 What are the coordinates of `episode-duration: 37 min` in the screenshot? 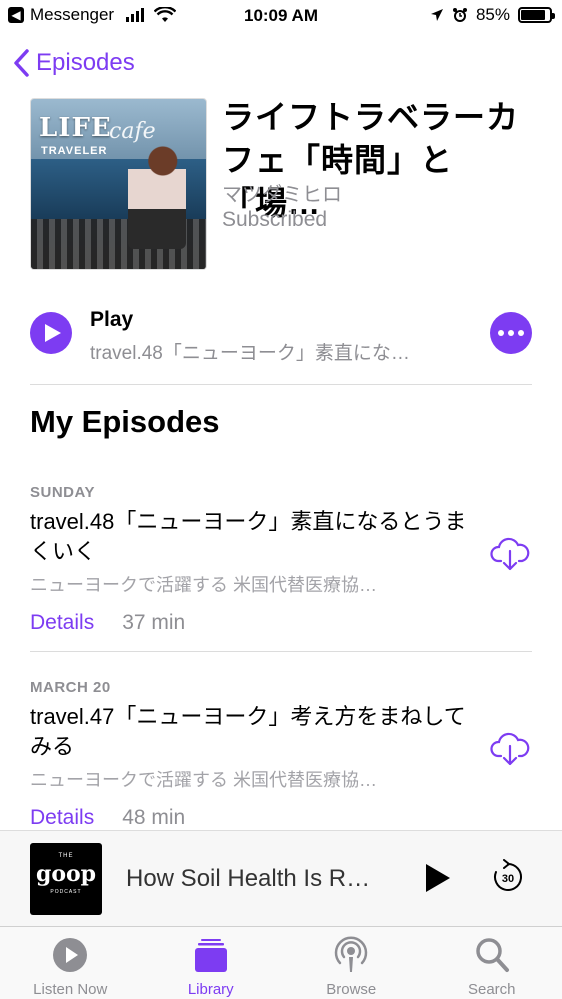 It's located at (154, 622).